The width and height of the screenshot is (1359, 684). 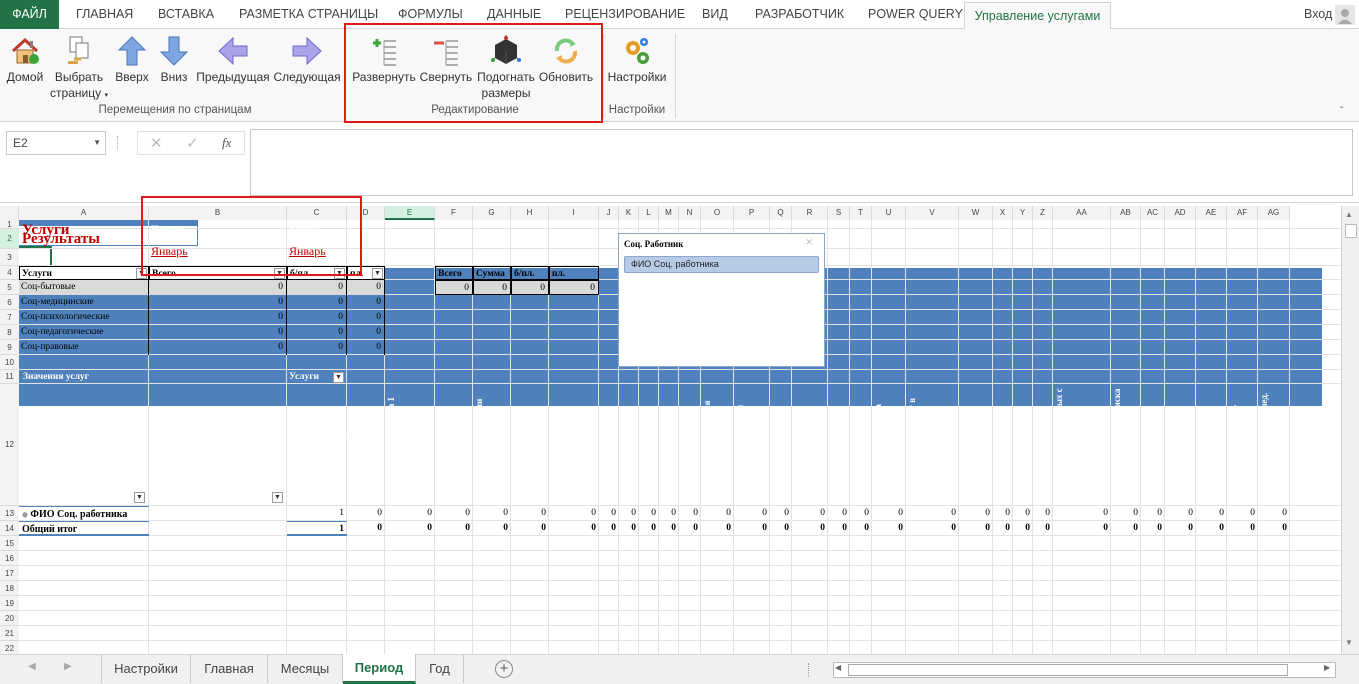 I want to click on row-header: 13, so click(x=9, y=513).